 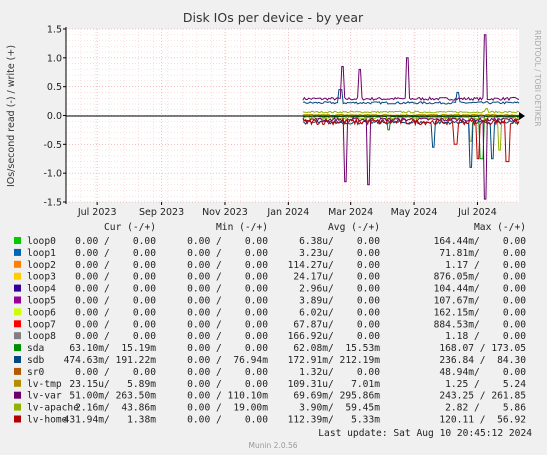 I want to click on legend-value-cur: 63.10m/ 15.19m, so click(x=112, y=348).